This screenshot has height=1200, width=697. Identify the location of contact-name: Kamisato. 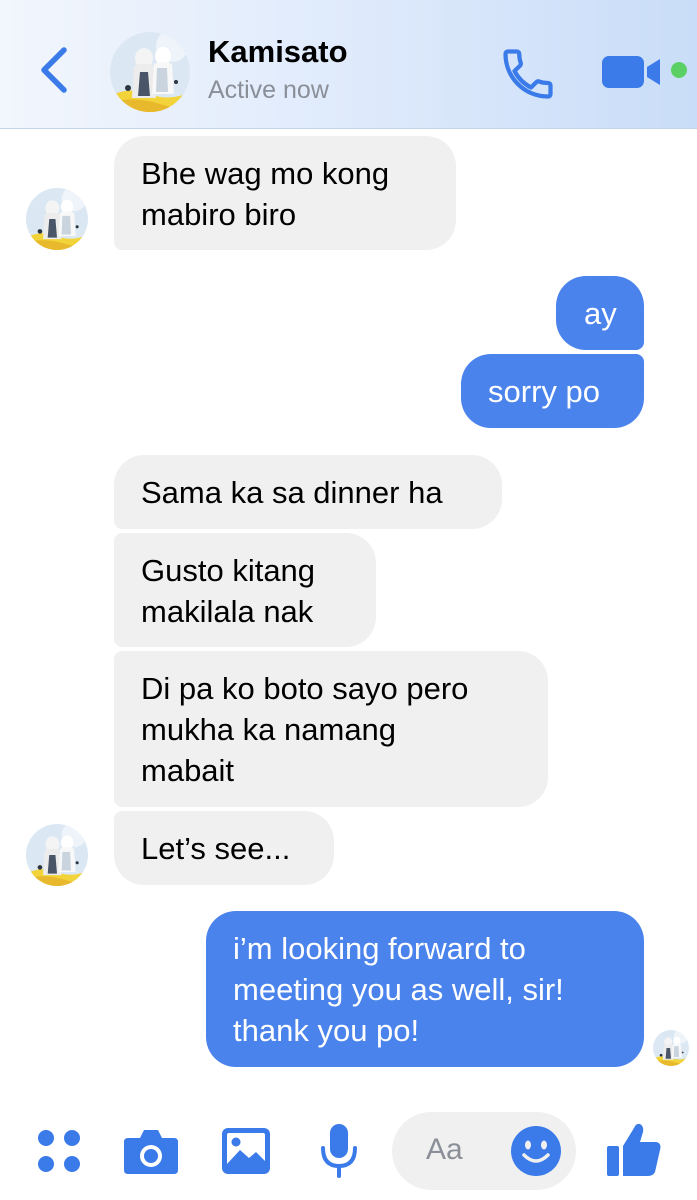
(278, 52).